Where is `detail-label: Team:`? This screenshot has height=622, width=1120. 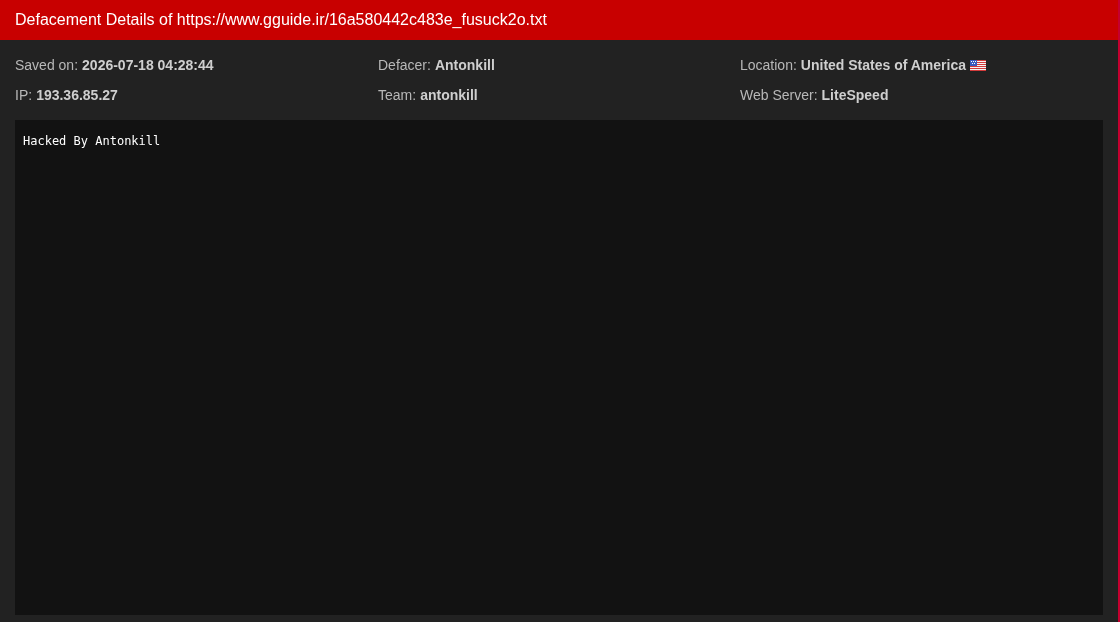 detail-label: Team: is located at coordinates (397, 95).